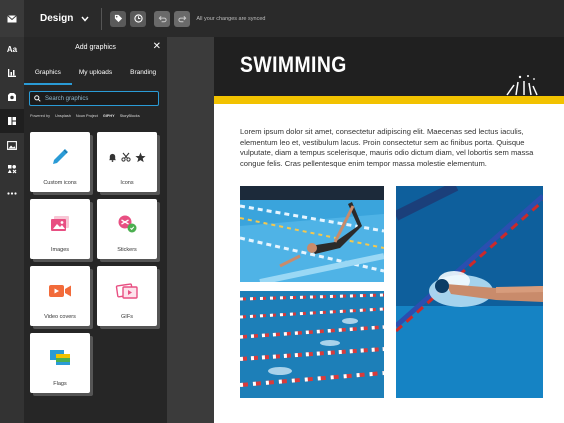 The height and width of the screenshot is (423, 564). Describe the element at coordinates (522, 85) in the screenshot. I see `splash-graphic` at that location.